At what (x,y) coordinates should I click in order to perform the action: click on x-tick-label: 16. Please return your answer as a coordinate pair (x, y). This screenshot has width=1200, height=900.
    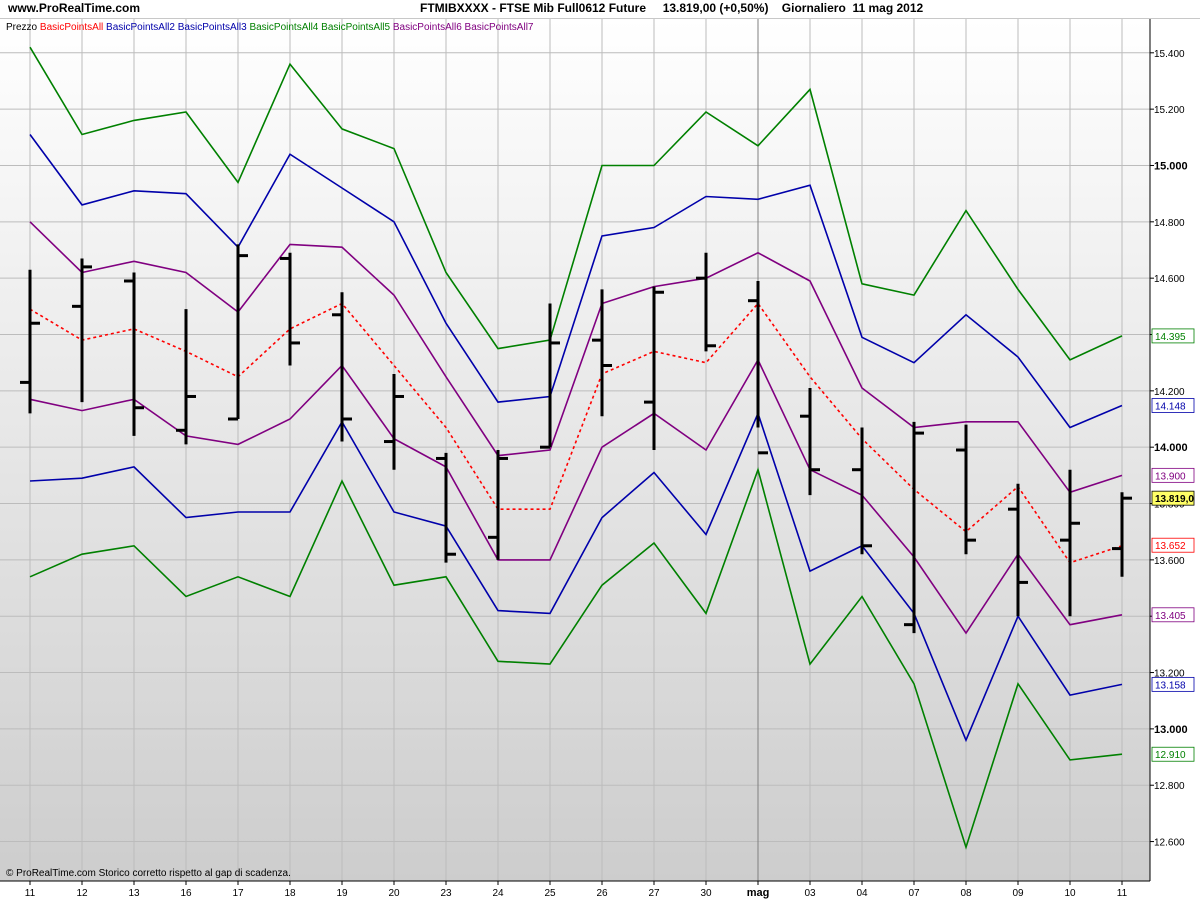
    Looking at the image, I should click on (186, 893).